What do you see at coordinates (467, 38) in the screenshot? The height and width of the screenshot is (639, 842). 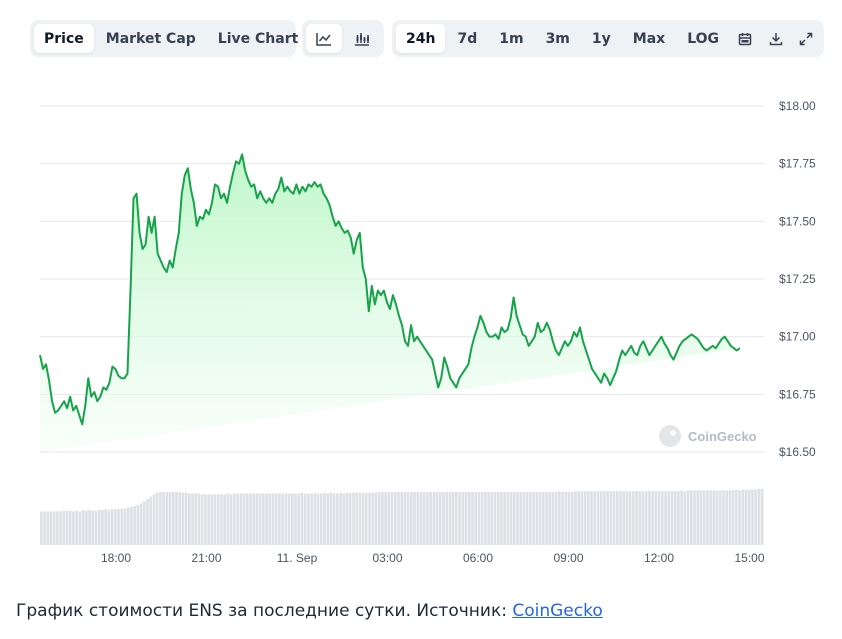 I see `tab-range-7d: 7d` at bounding box center [467, 38].